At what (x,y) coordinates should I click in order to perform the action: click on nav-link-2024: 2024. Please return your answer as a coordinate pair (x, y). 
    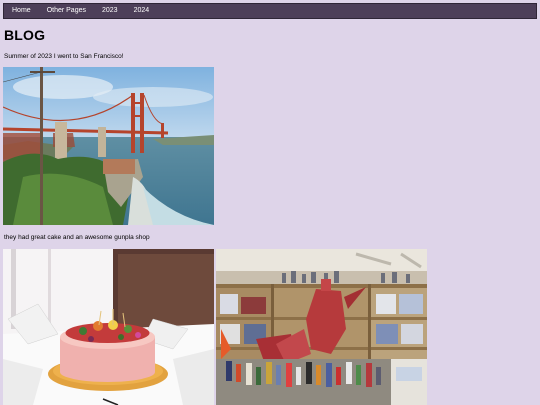
    Looking at the image, I should click on (142, 11).